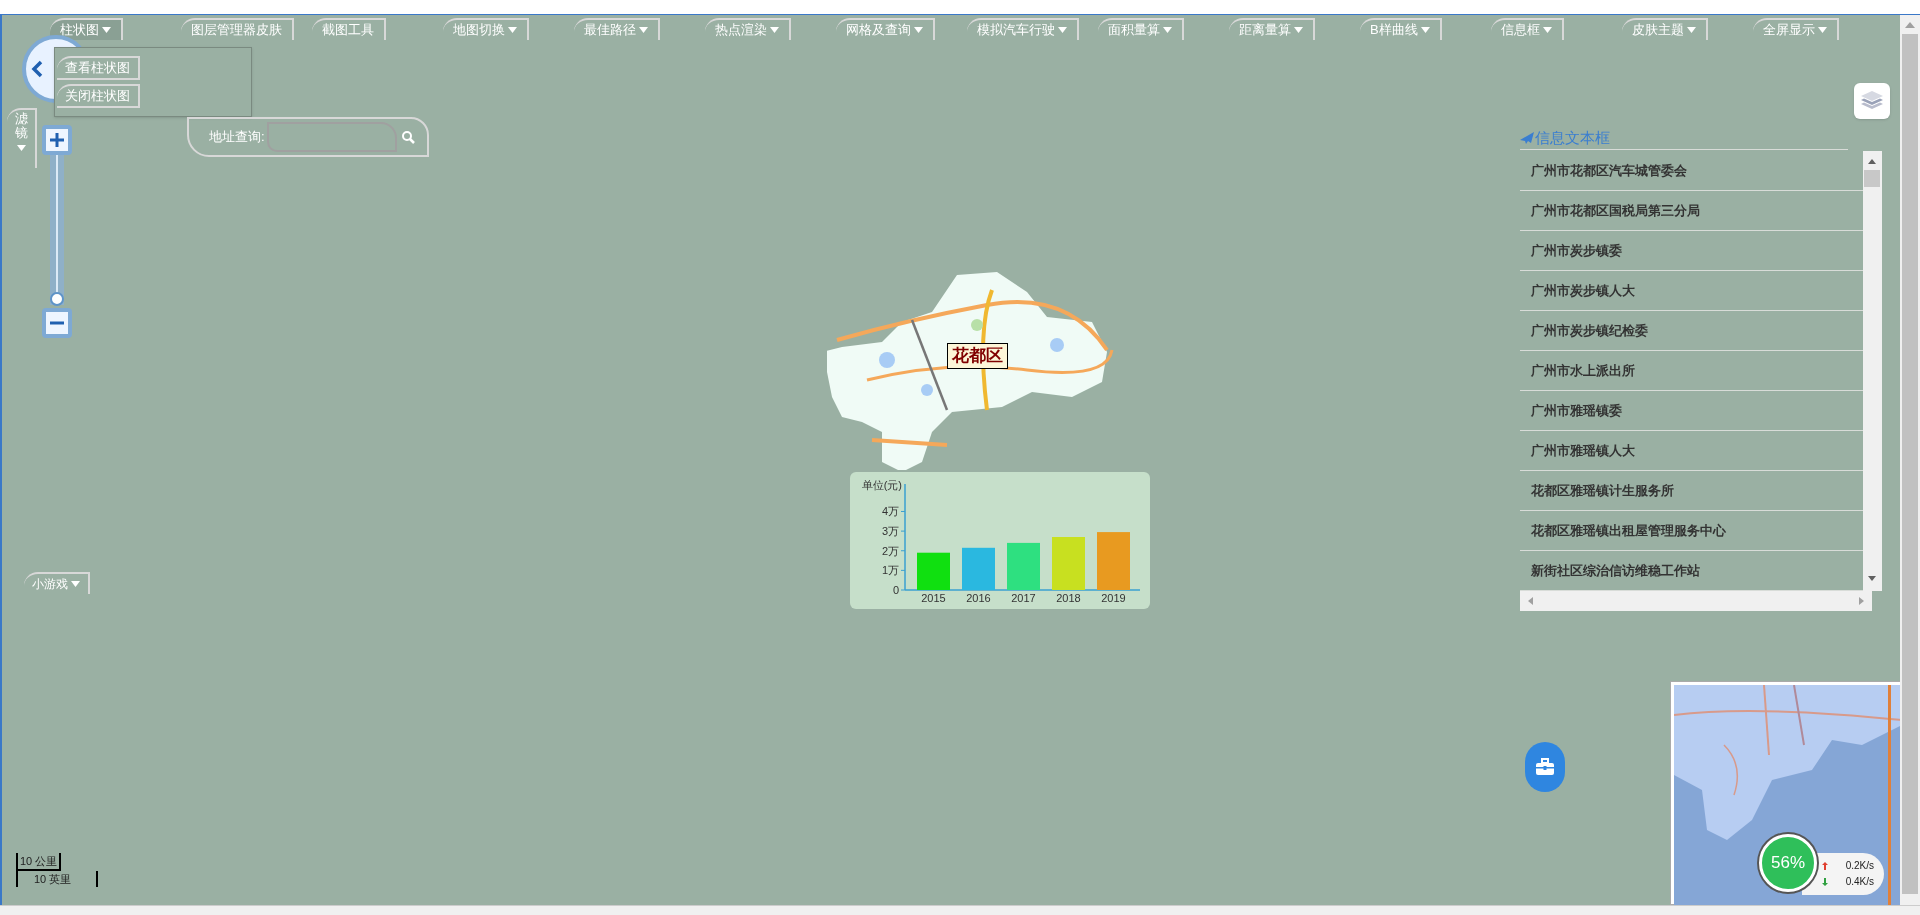 The width and height of the screenshot is (1920, 915). Describe the element at coordinates (237, 137) in the screenshot. I see `address-search-label: 地址查询:` at that location.